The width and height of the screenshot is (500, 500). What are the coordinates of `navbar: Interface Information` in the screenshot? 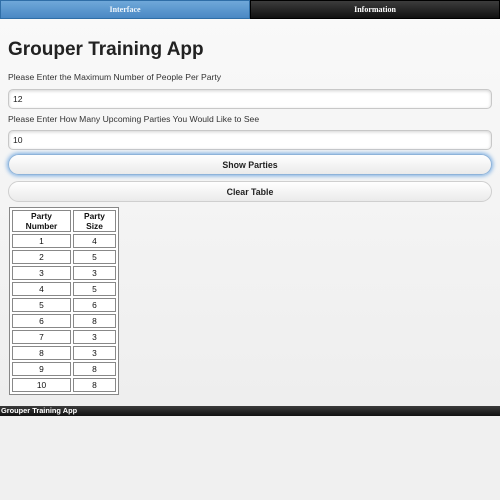 It's located at (250, 9).